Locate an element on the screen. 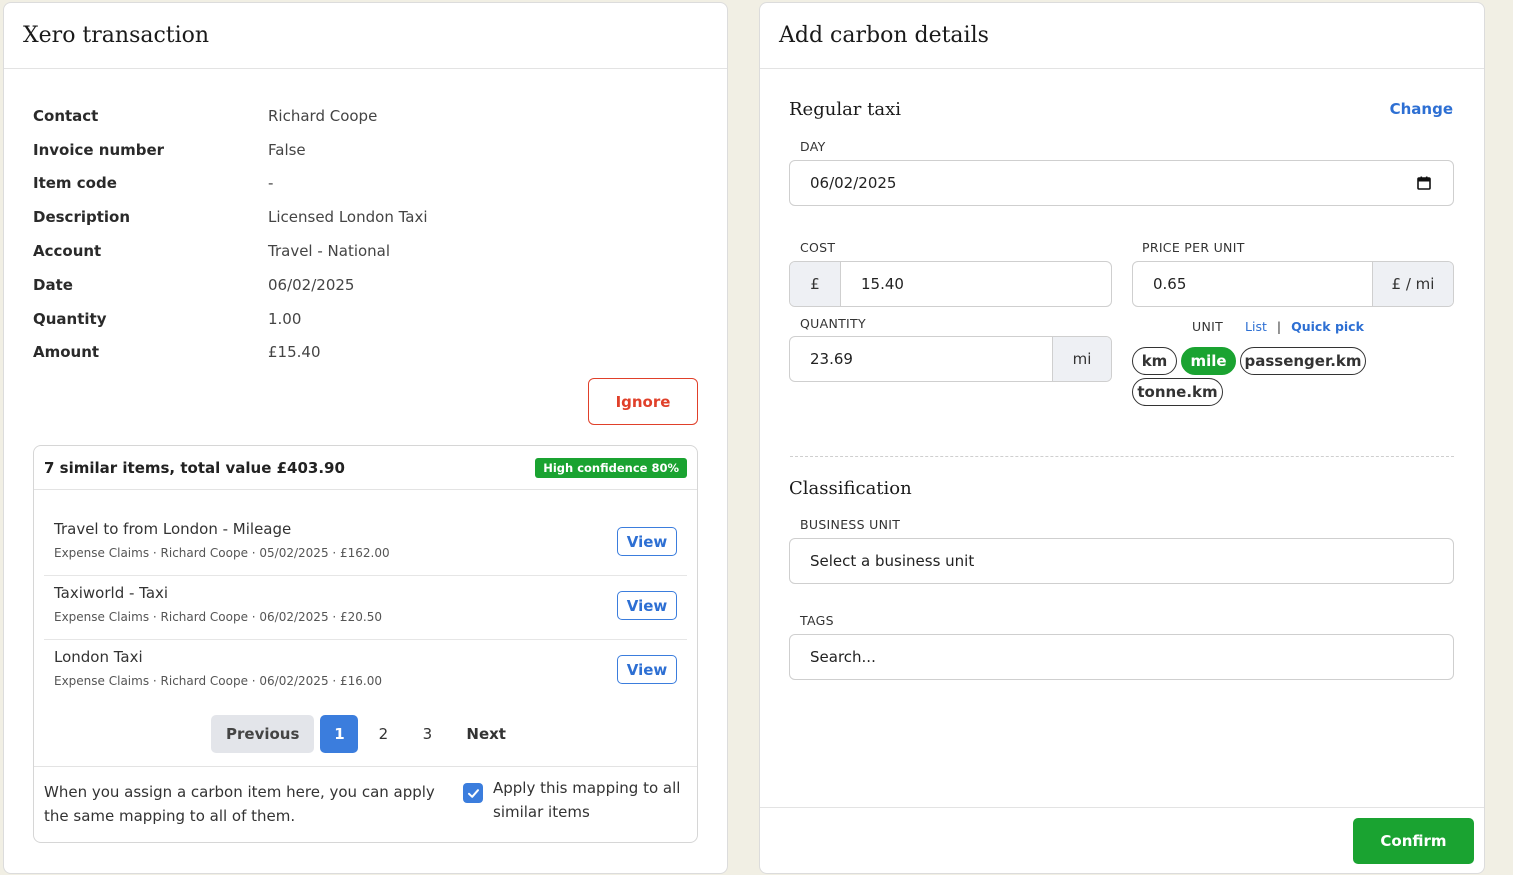  apply-mapping-checkbox is located at coordinates (473, 793).